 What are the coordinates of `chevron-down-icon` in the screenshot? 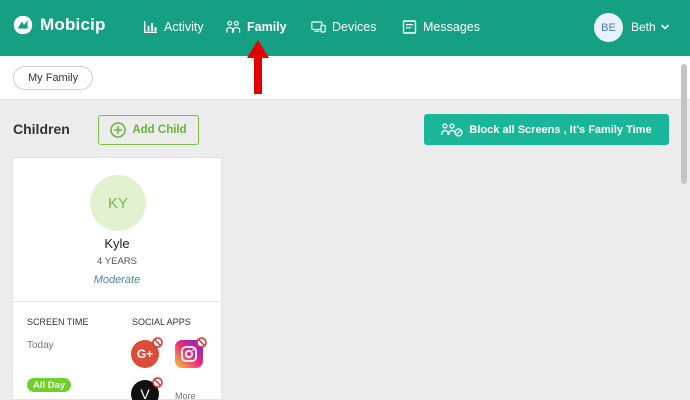 It's located at (665, 27).